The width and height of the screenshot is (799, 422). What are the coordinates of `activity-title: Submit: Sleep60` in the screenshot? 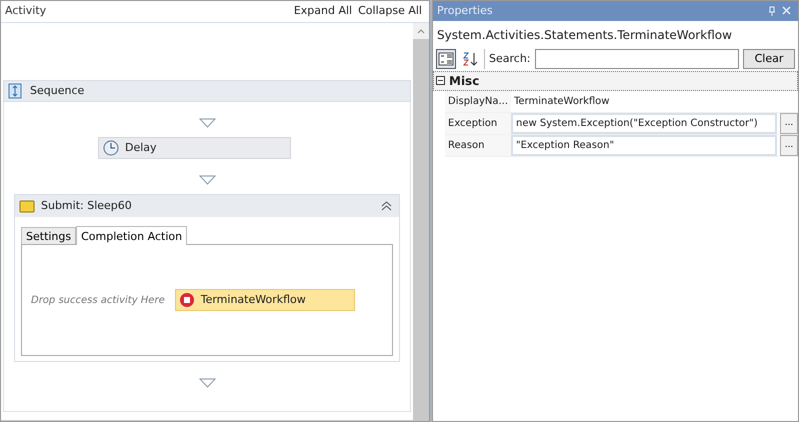 It's located at (86, 206).